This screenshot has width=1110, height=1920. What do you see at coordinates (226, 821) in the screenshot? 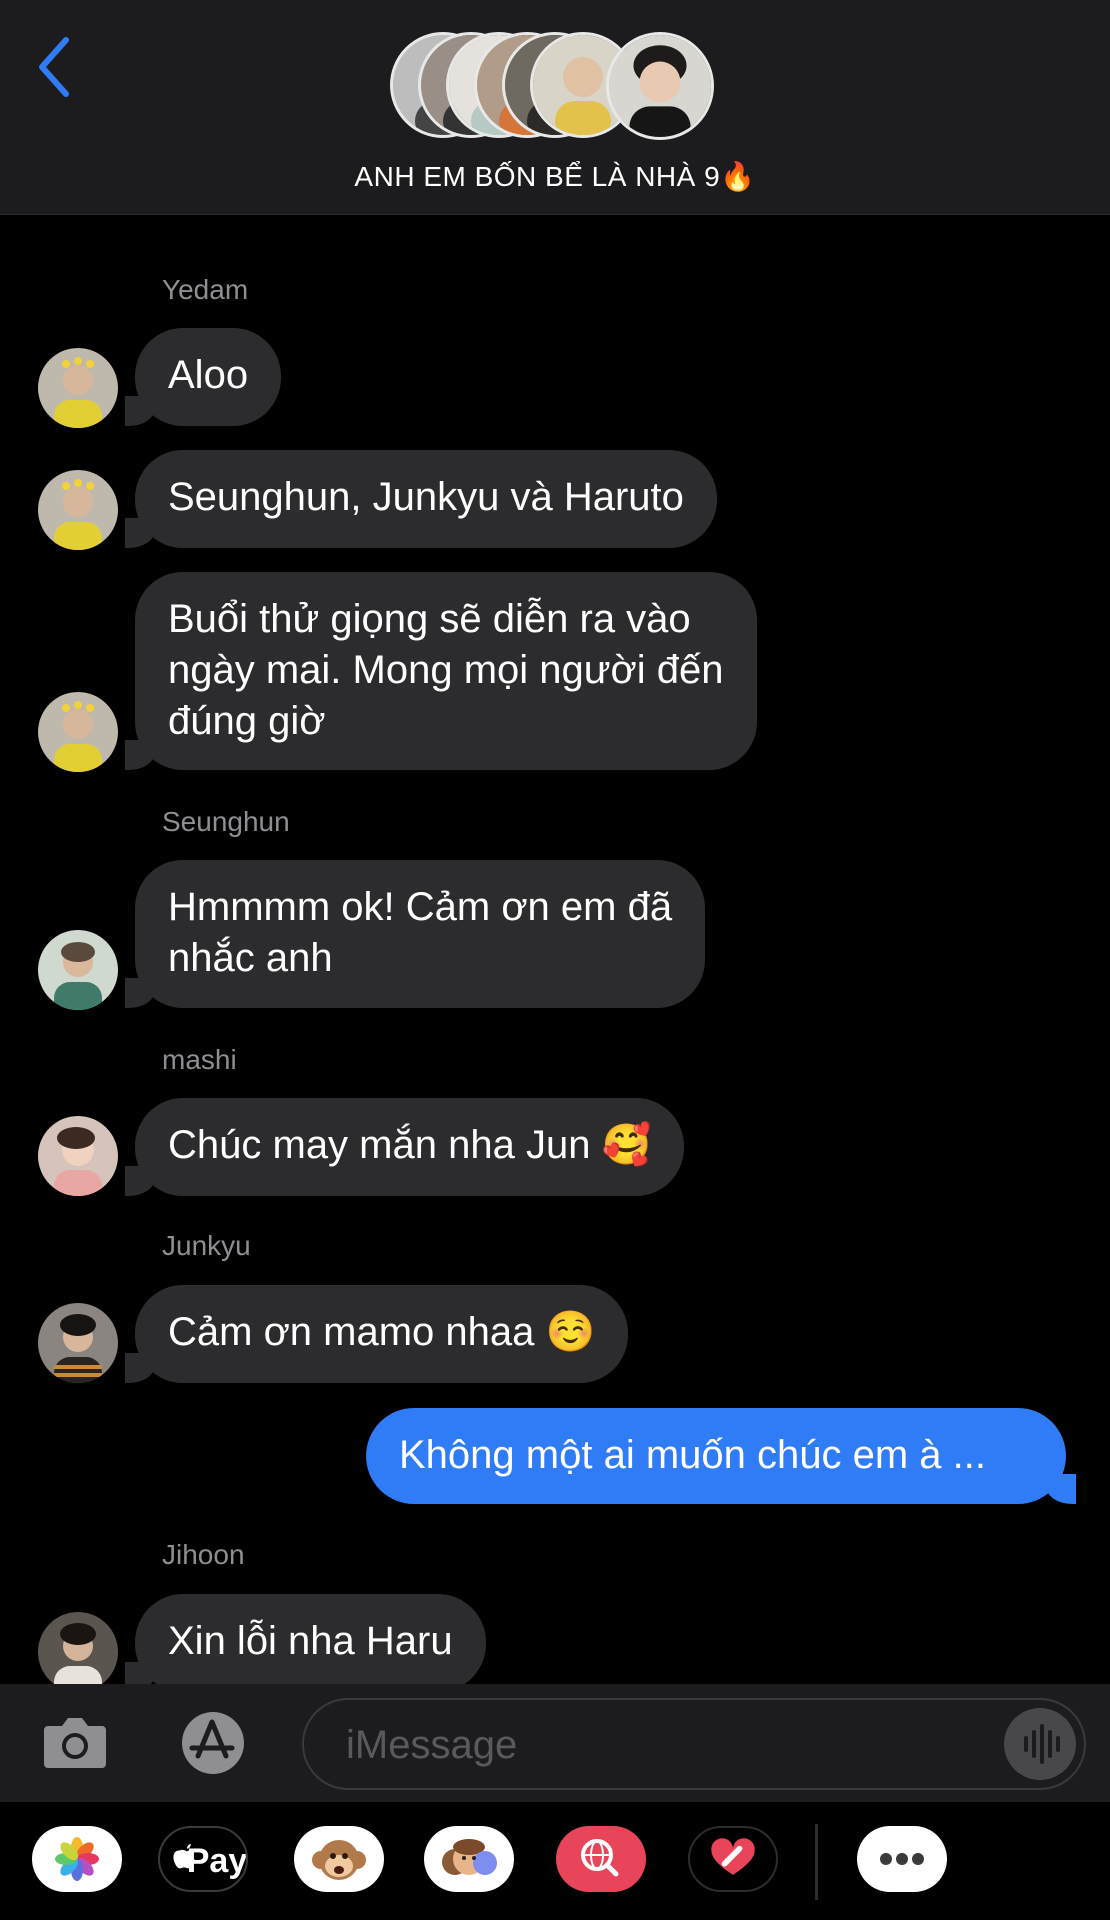
I see `sender-name: Seunghun` at bounding box center [226, 821].